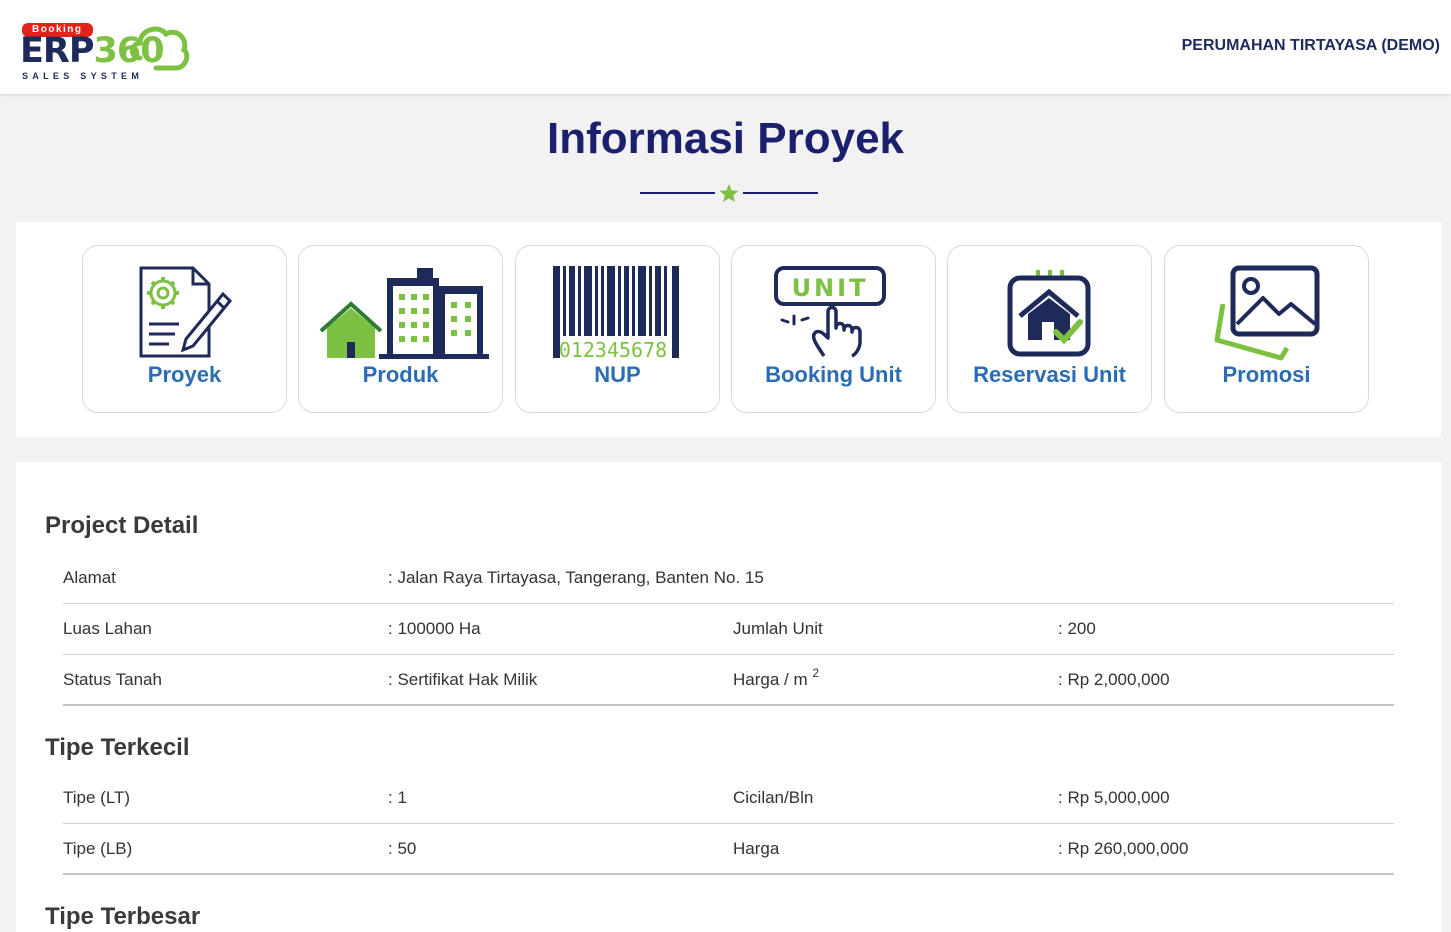 The width and height of the screenshot is (1451, 932). I want to click on row-value: : 1, so click(397, 797).